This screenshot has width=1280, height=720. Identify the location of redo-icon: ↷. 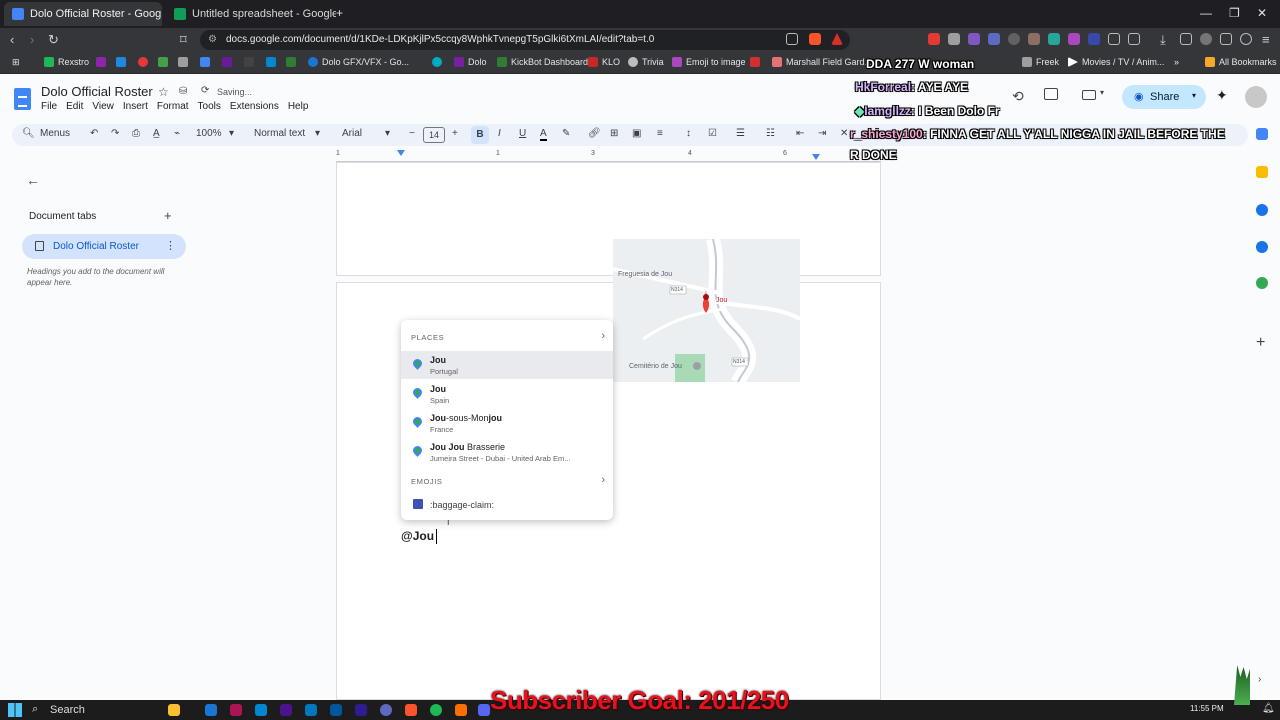
(115, 133).